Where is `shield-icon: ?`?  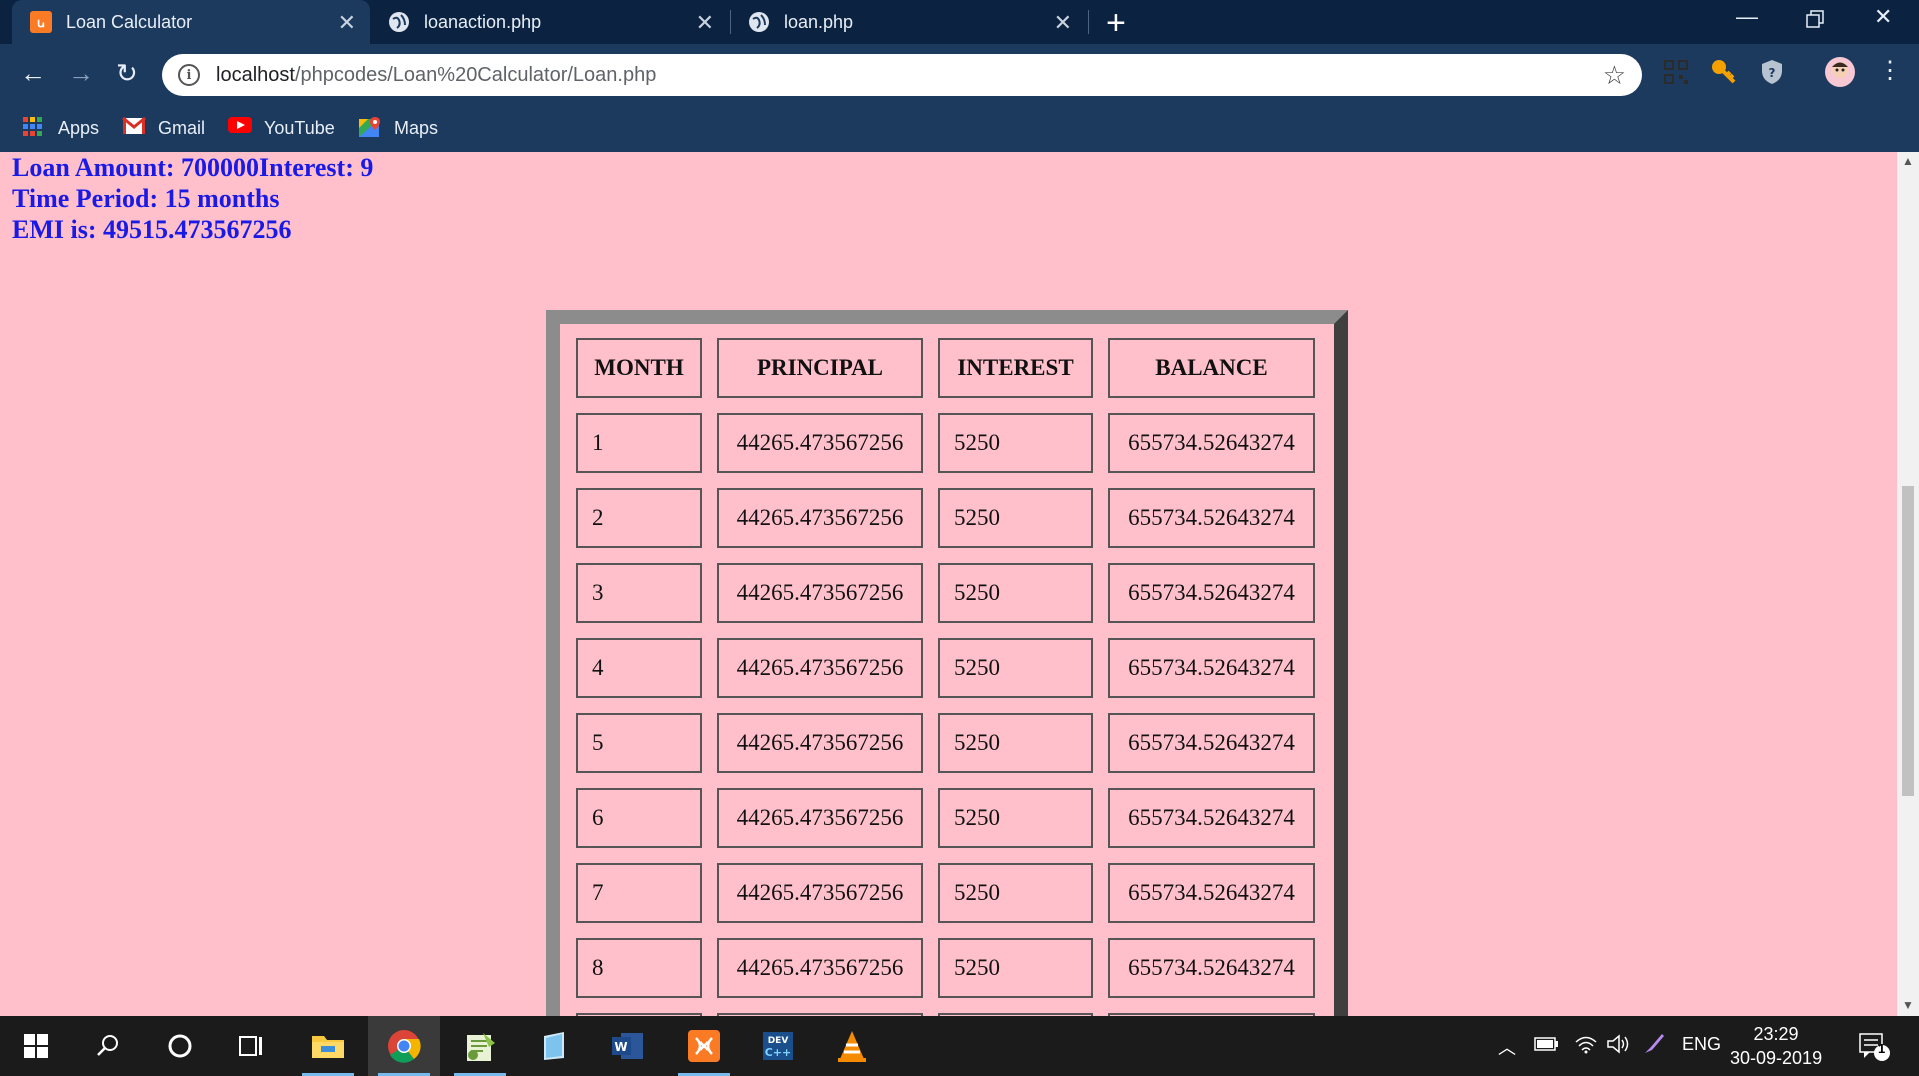 shield-icon: ? is located at coordinates (1772, 72).